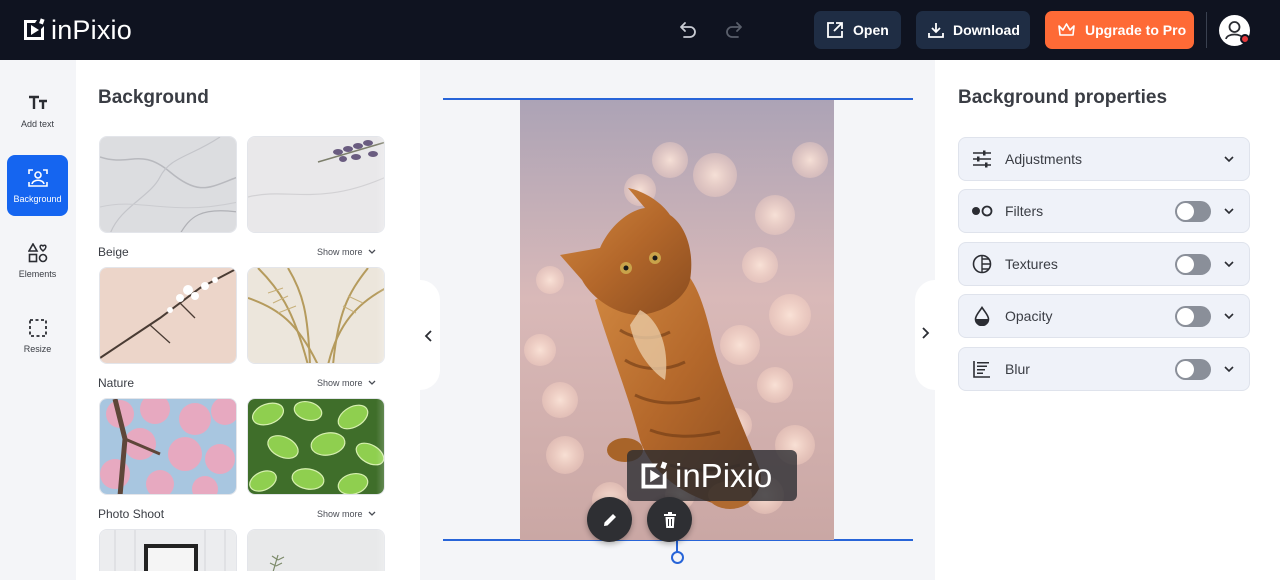 This screenshot has height=580, width=1280. Describe the element at coordinates (113, 252) in the screenshot. I see `category-label-beige: Beige` at that location.